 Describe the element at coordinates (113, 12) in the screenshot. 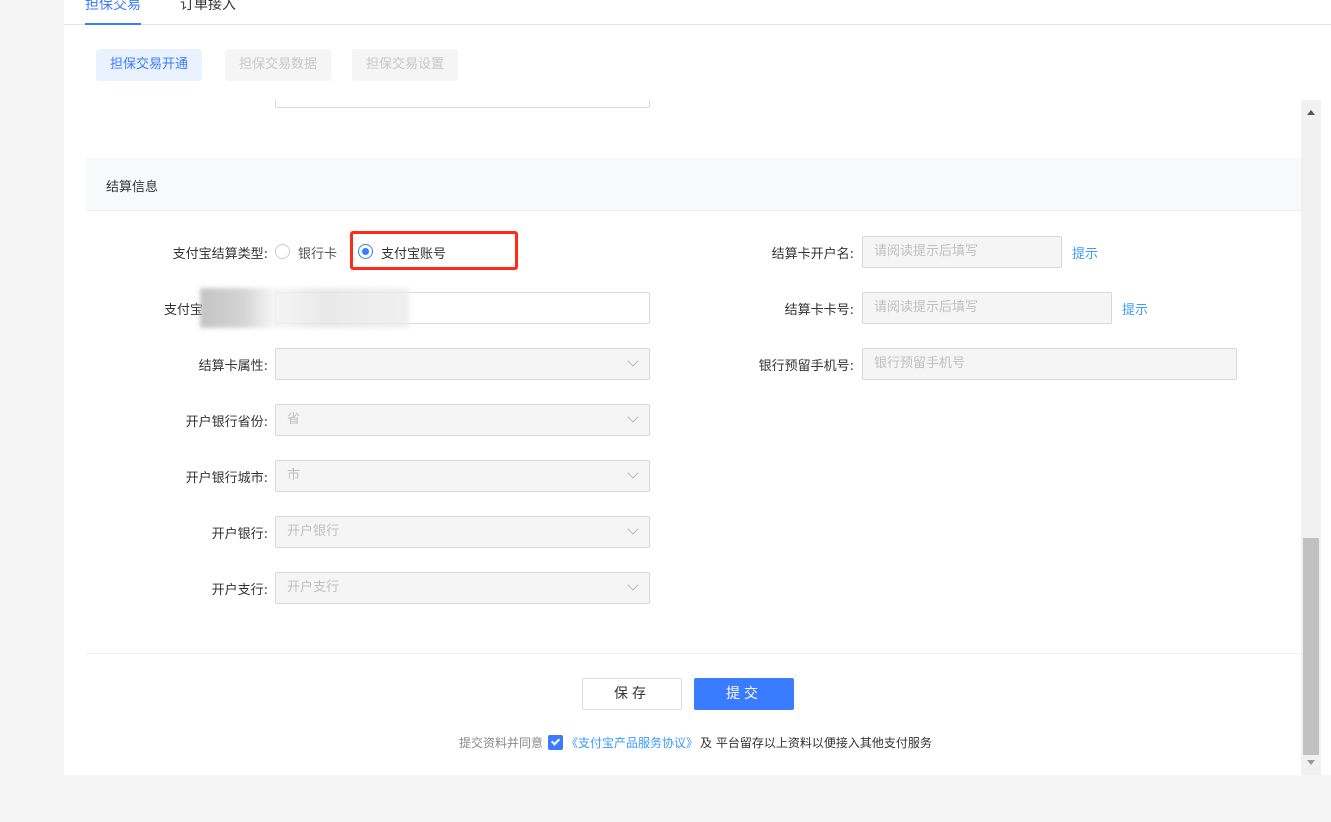

I see `tab-escrow: 担保交易` at that location.